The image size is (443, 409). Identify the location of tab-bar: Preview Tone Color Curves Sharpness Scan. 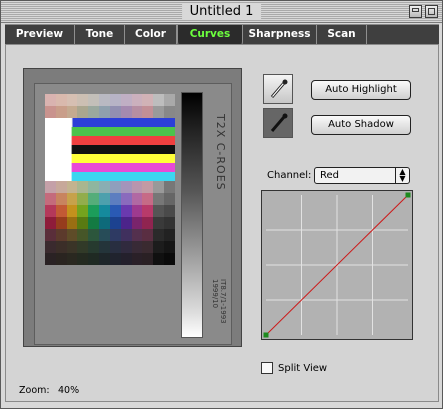
(222, 37).